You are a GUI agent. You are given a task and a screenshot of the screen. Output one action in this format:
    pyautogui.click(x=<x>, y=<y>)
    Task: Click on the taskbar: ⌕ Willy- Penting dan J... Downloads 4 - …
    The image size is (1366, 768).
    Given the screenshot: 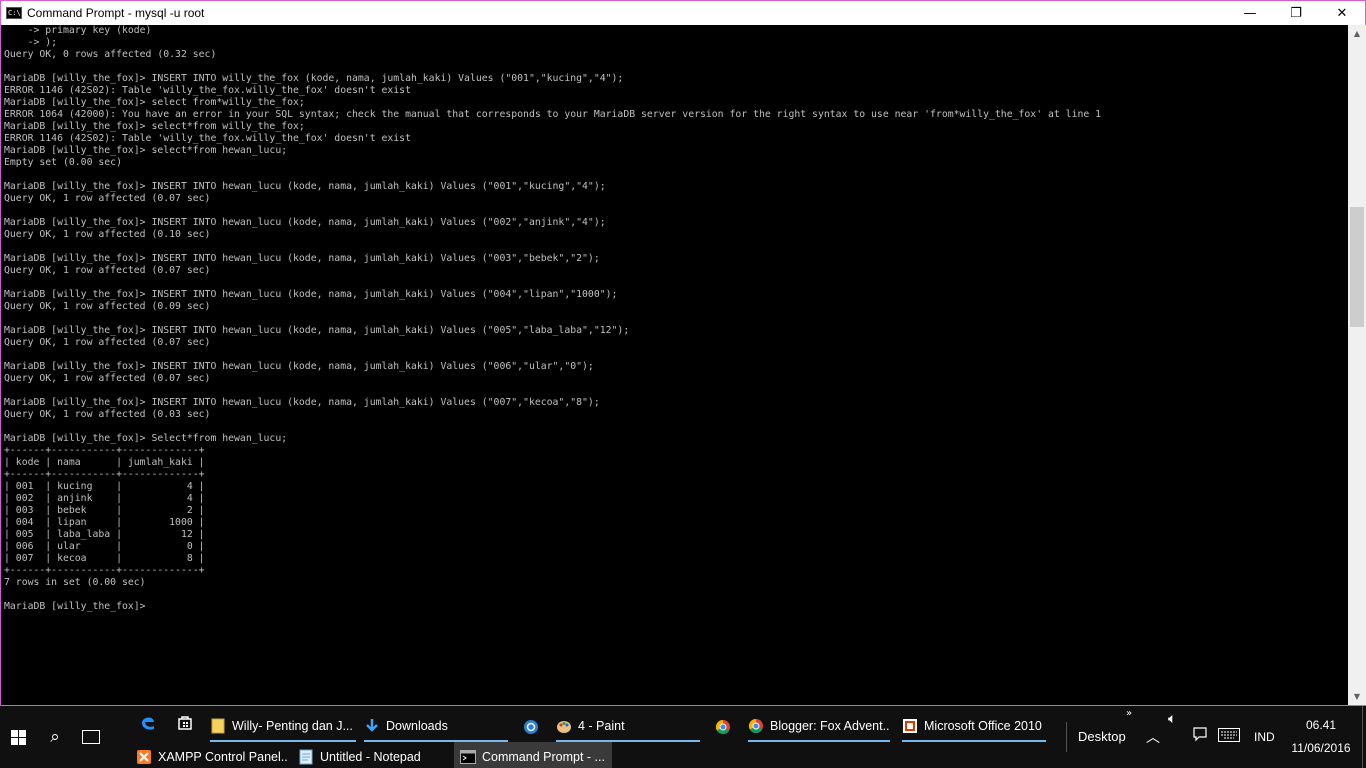 What is the action you would take?
    pyautogui.click(x=683, y=737)
    